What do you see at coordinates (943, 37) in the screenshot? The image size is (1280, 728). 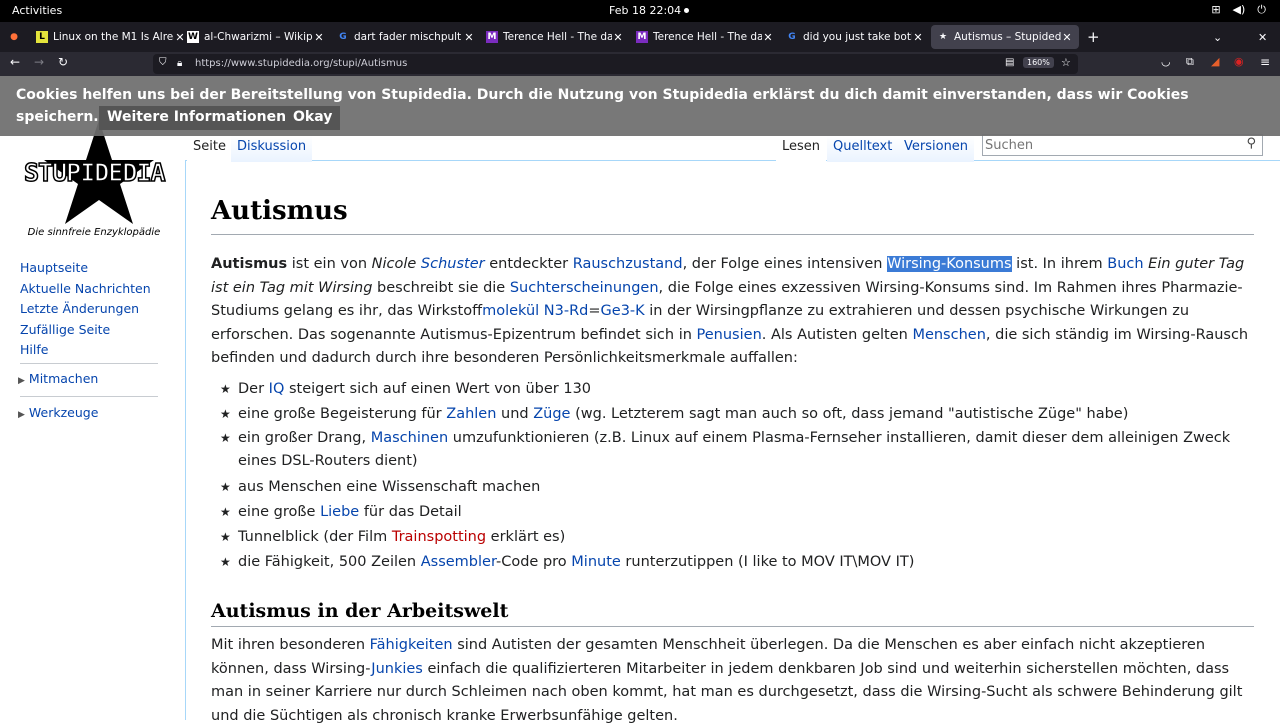 I see `star-favicon-icon: ★` at bounding box center [943, 37].